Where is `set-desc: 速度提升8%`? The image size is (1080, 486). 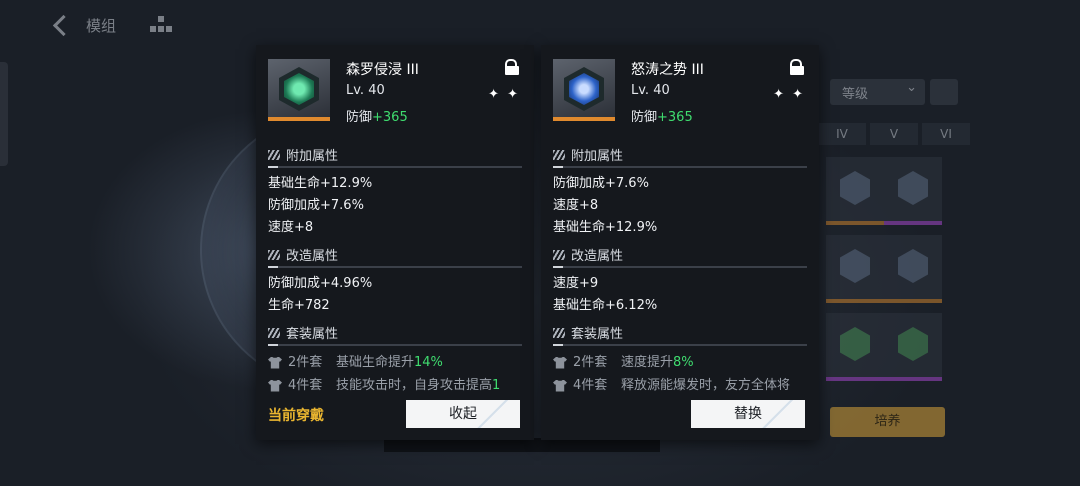
set-desc: 速度提升8% is located at coordinates (657, 362).